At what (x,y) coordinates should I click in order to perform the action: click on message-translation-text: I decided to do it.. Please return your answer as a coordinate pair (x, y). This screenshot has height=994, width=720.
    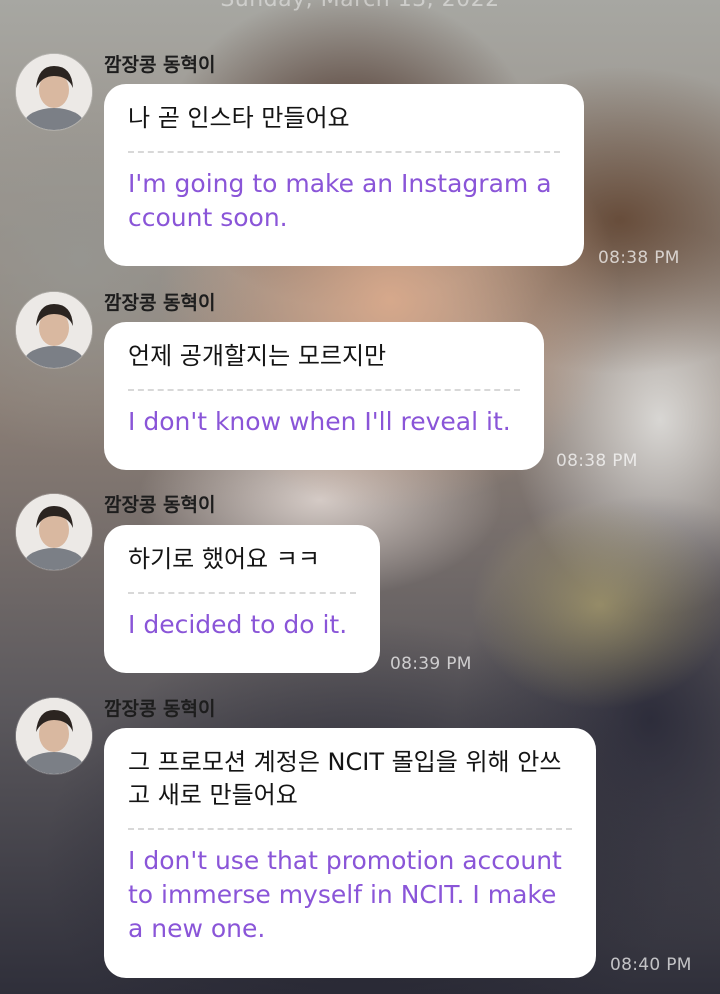
    Looking at the image, I should click on (238, 624).